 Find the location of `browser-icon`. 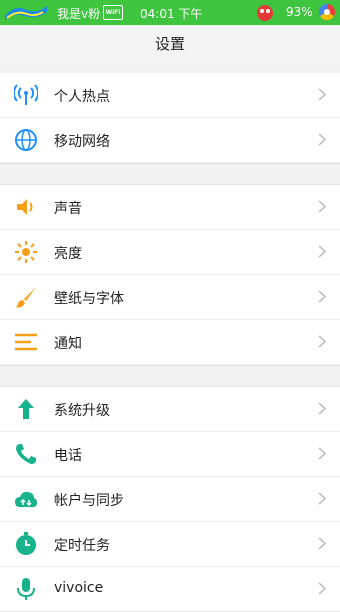

browser-icon is located at coordinates (327, 12).